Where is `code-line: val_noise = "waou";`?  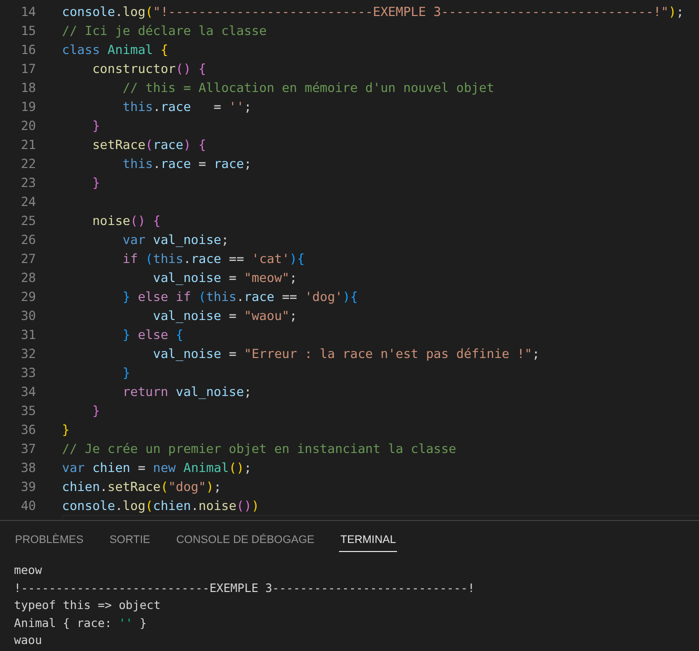 code-line: val_noise = "waou"; is located at coordinates (225, 316).